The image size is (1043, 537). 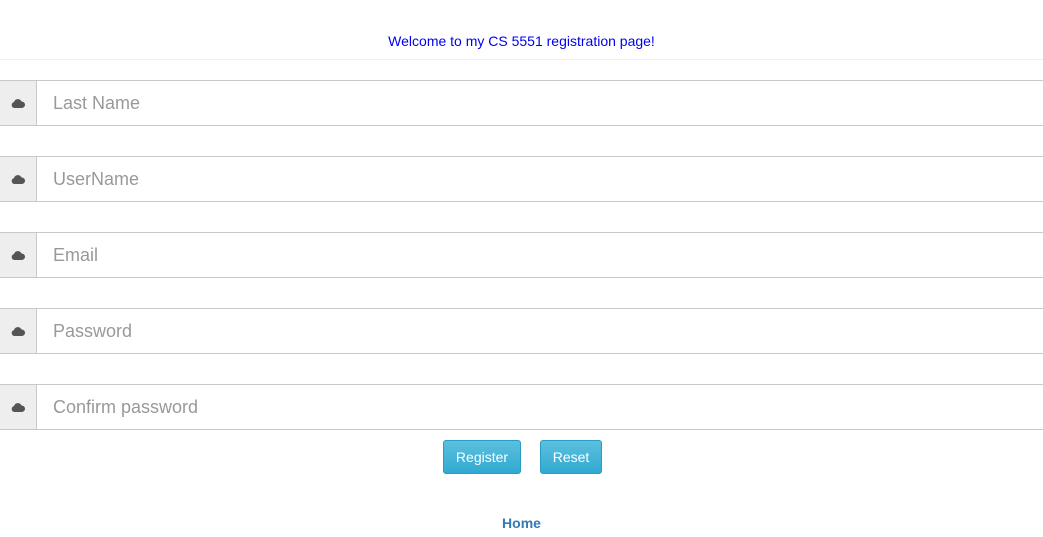 I want to click on last-name-input, so click(x=540, y=103).